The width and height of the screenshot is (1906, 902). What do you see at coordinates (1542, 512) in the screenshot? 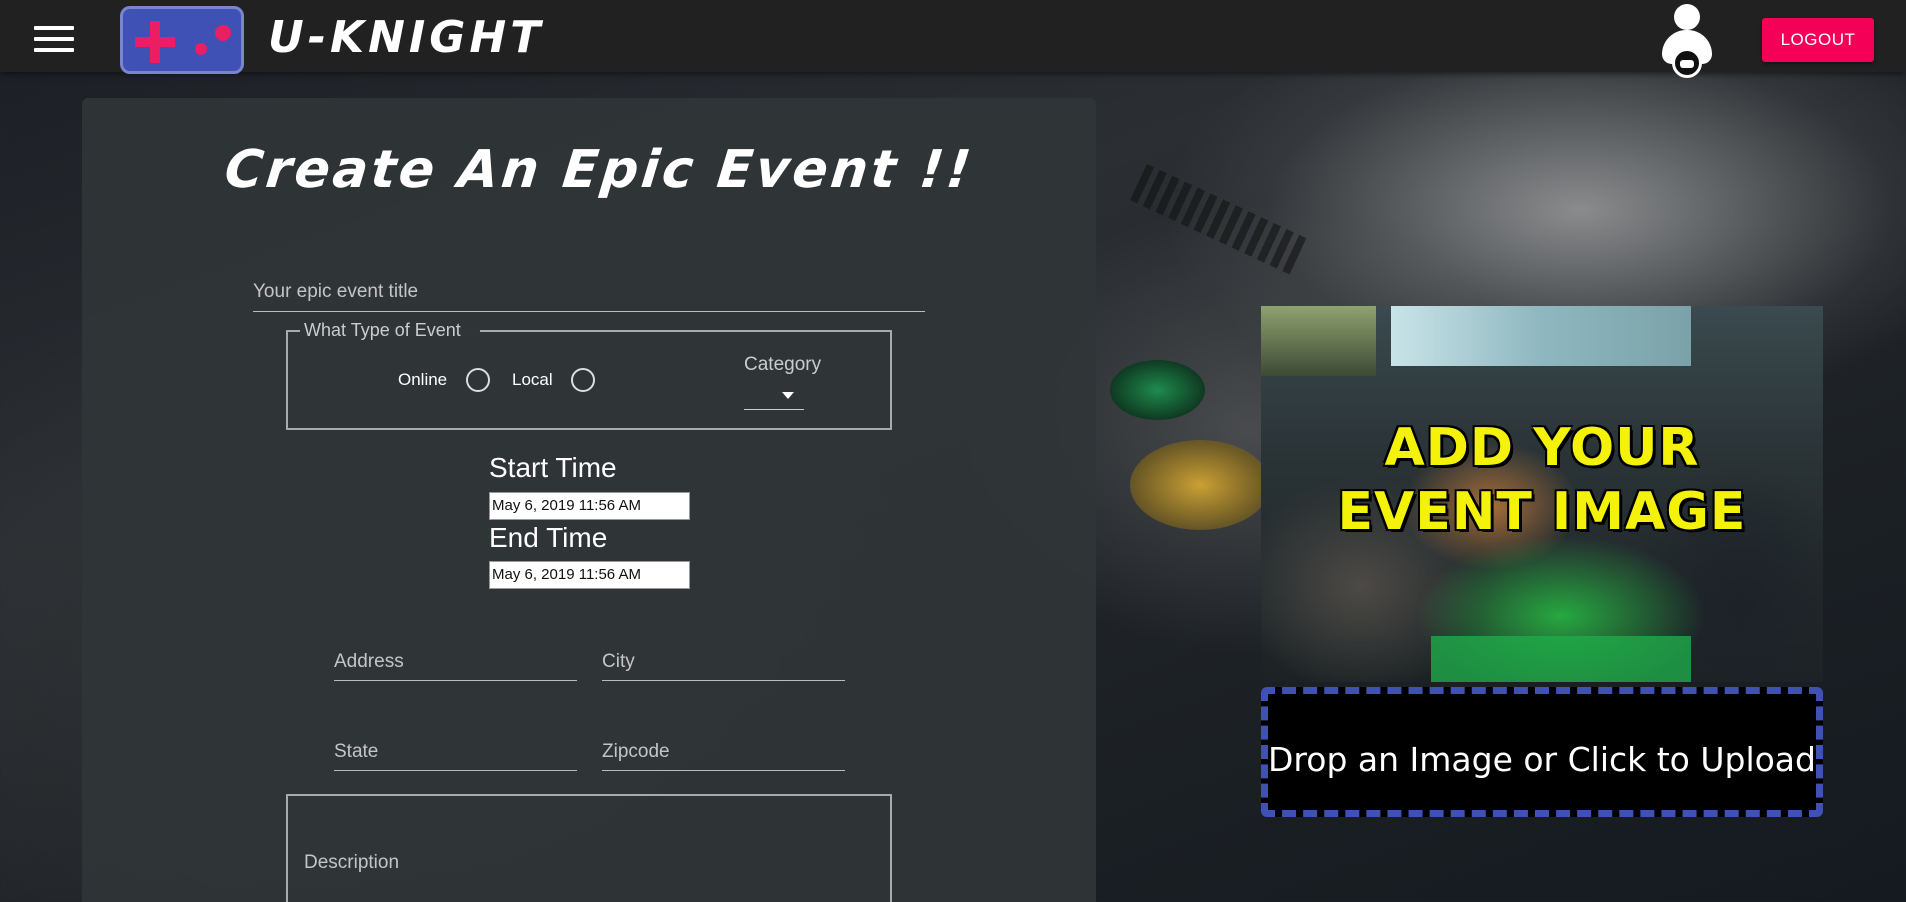
I see `overlay-line-2: EVENT IMAGE` at bounding box center [1542, 512].